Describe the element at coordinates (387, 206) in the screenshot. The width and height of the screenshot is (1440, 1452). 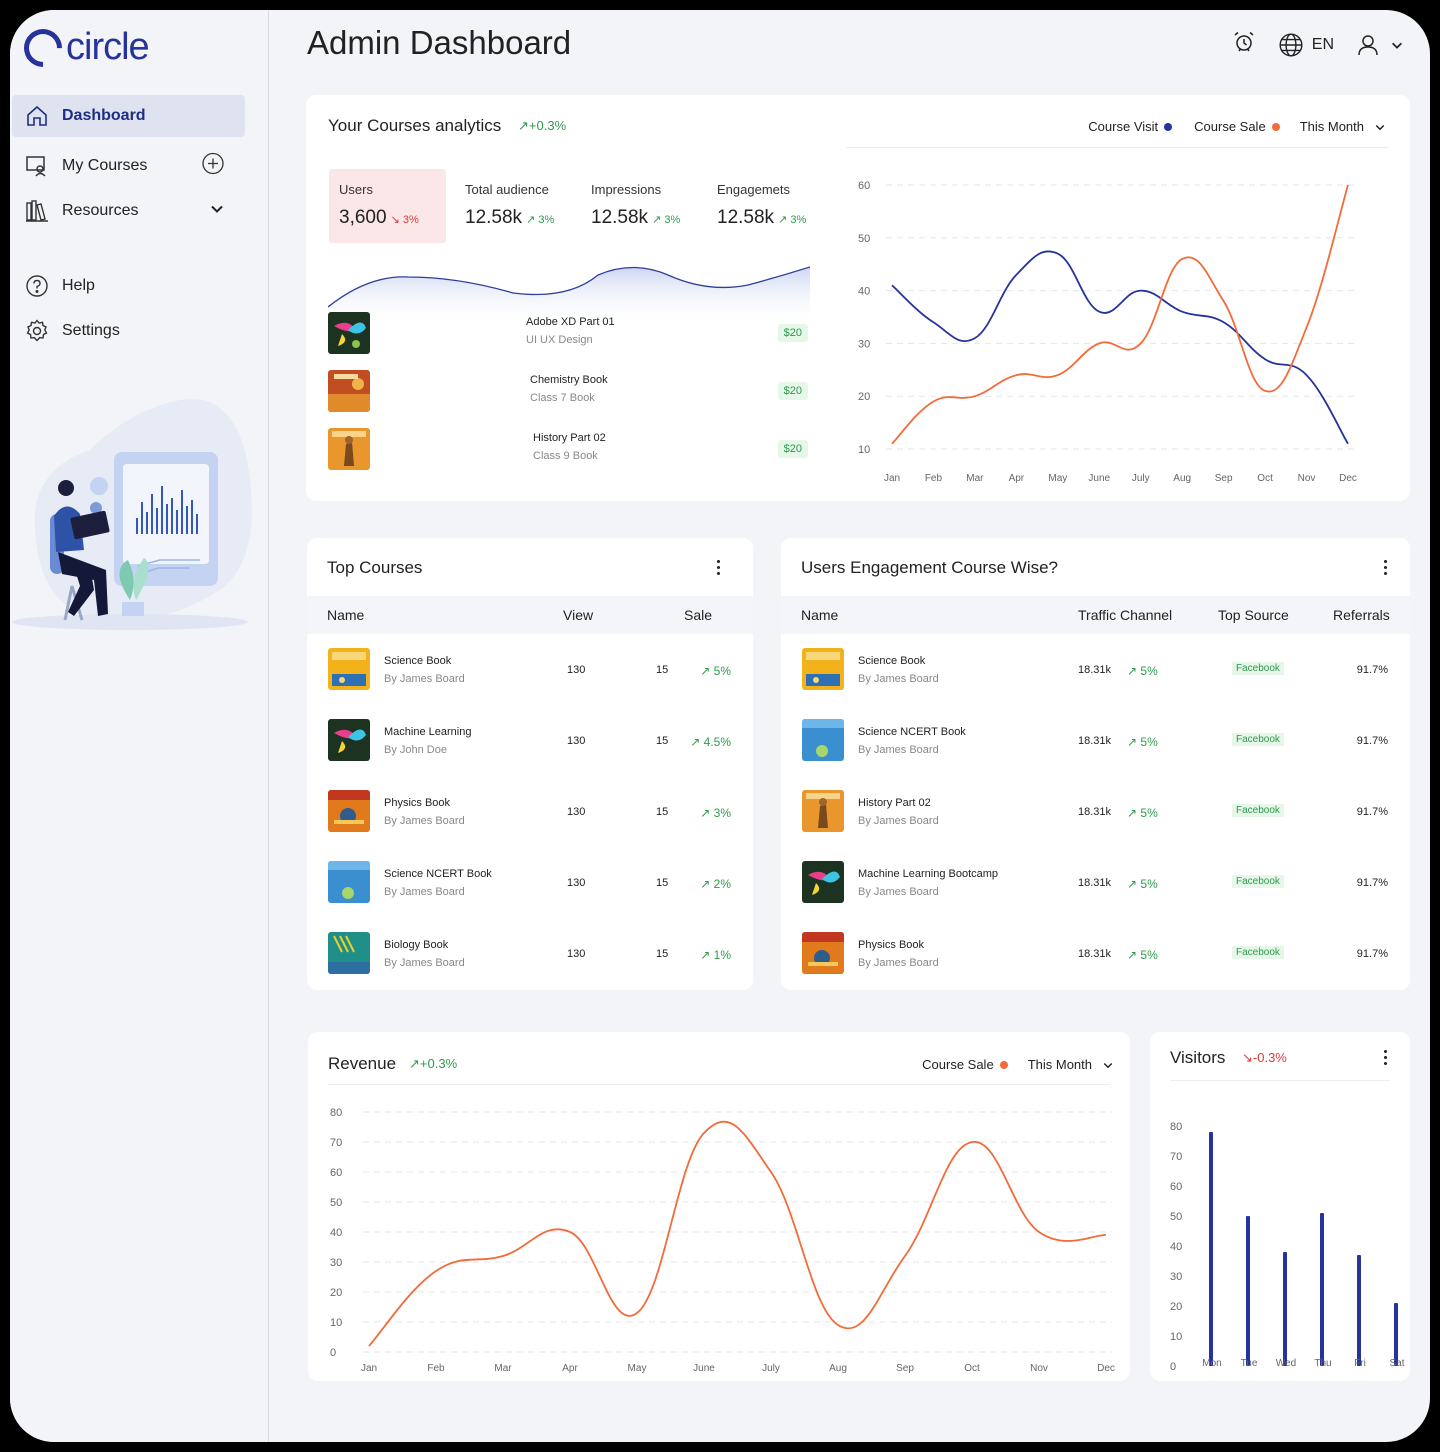
I see `stat-users: Users 3,600 ↘ 3%` at that location.